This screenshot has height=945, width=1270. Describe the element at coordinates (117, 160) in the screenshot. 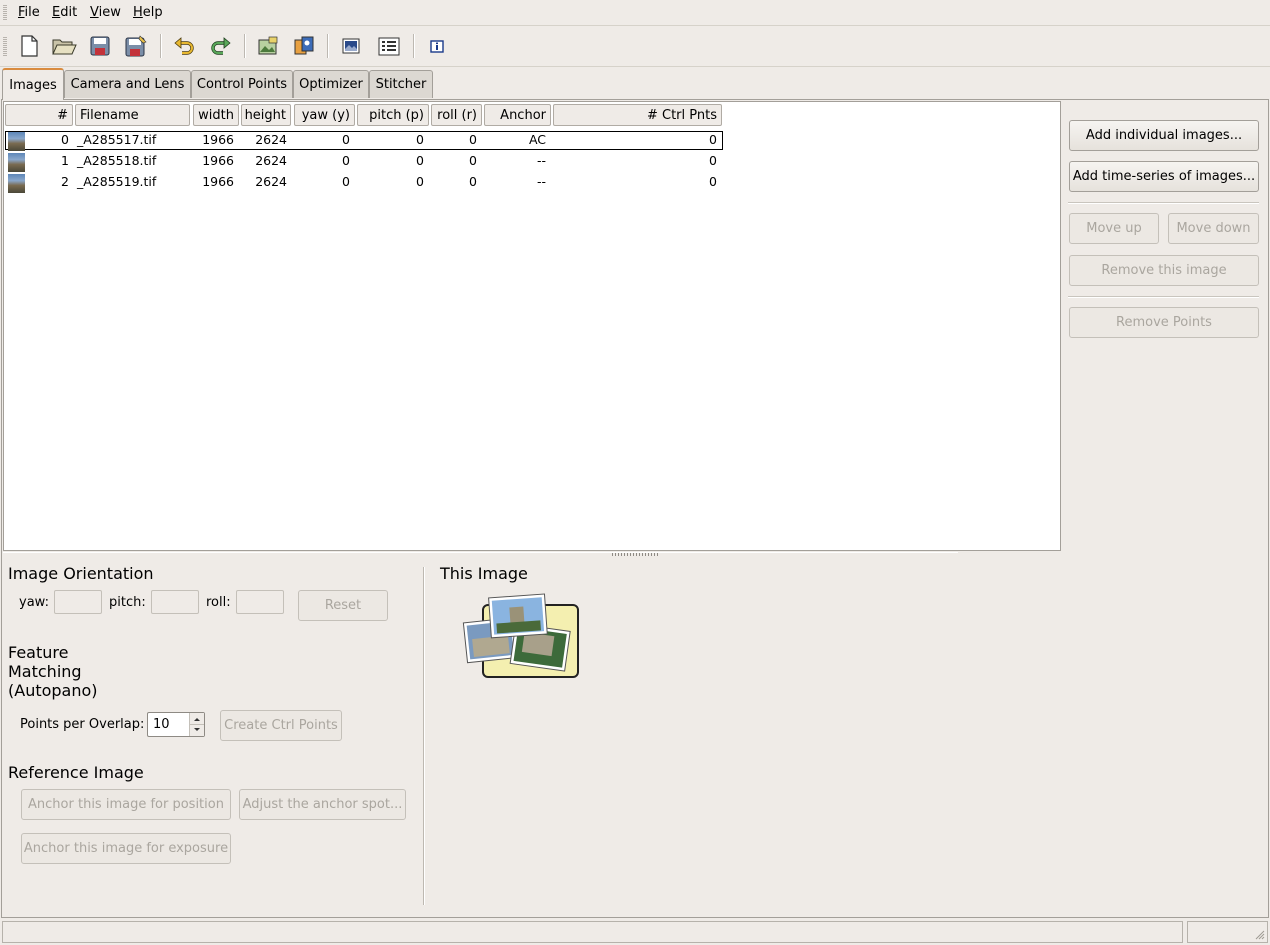

I see `cell-filename: _A285518.tif` at that location.